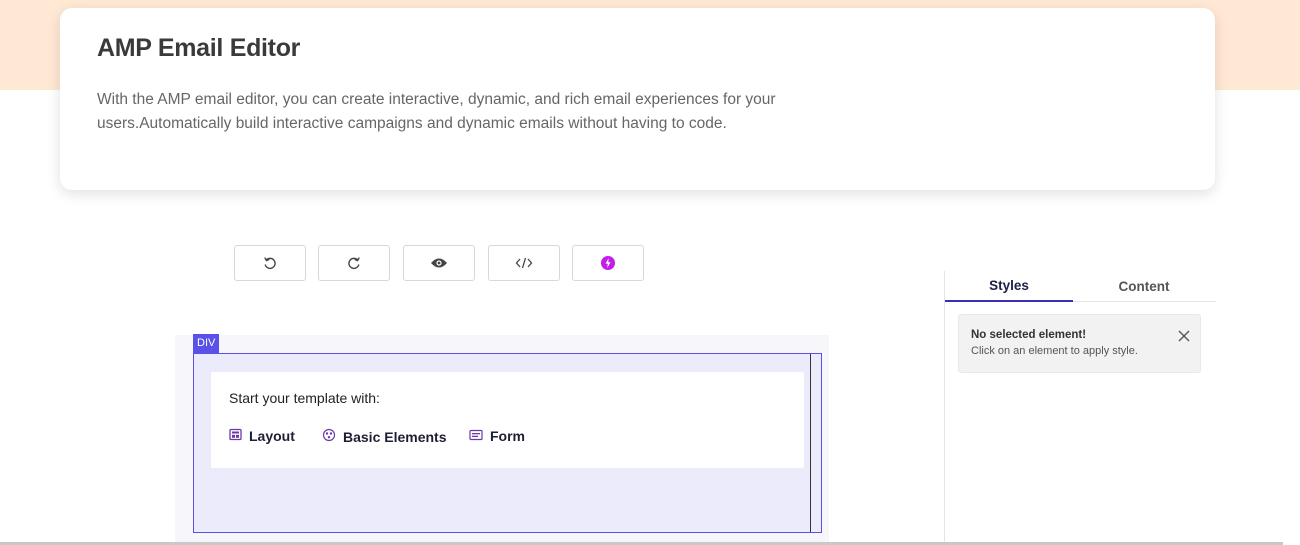 Image resolution: width=1300 pixels, height=545 pixels. I want to click on option-basic-elements: Basic Elements, so click(384, 436).